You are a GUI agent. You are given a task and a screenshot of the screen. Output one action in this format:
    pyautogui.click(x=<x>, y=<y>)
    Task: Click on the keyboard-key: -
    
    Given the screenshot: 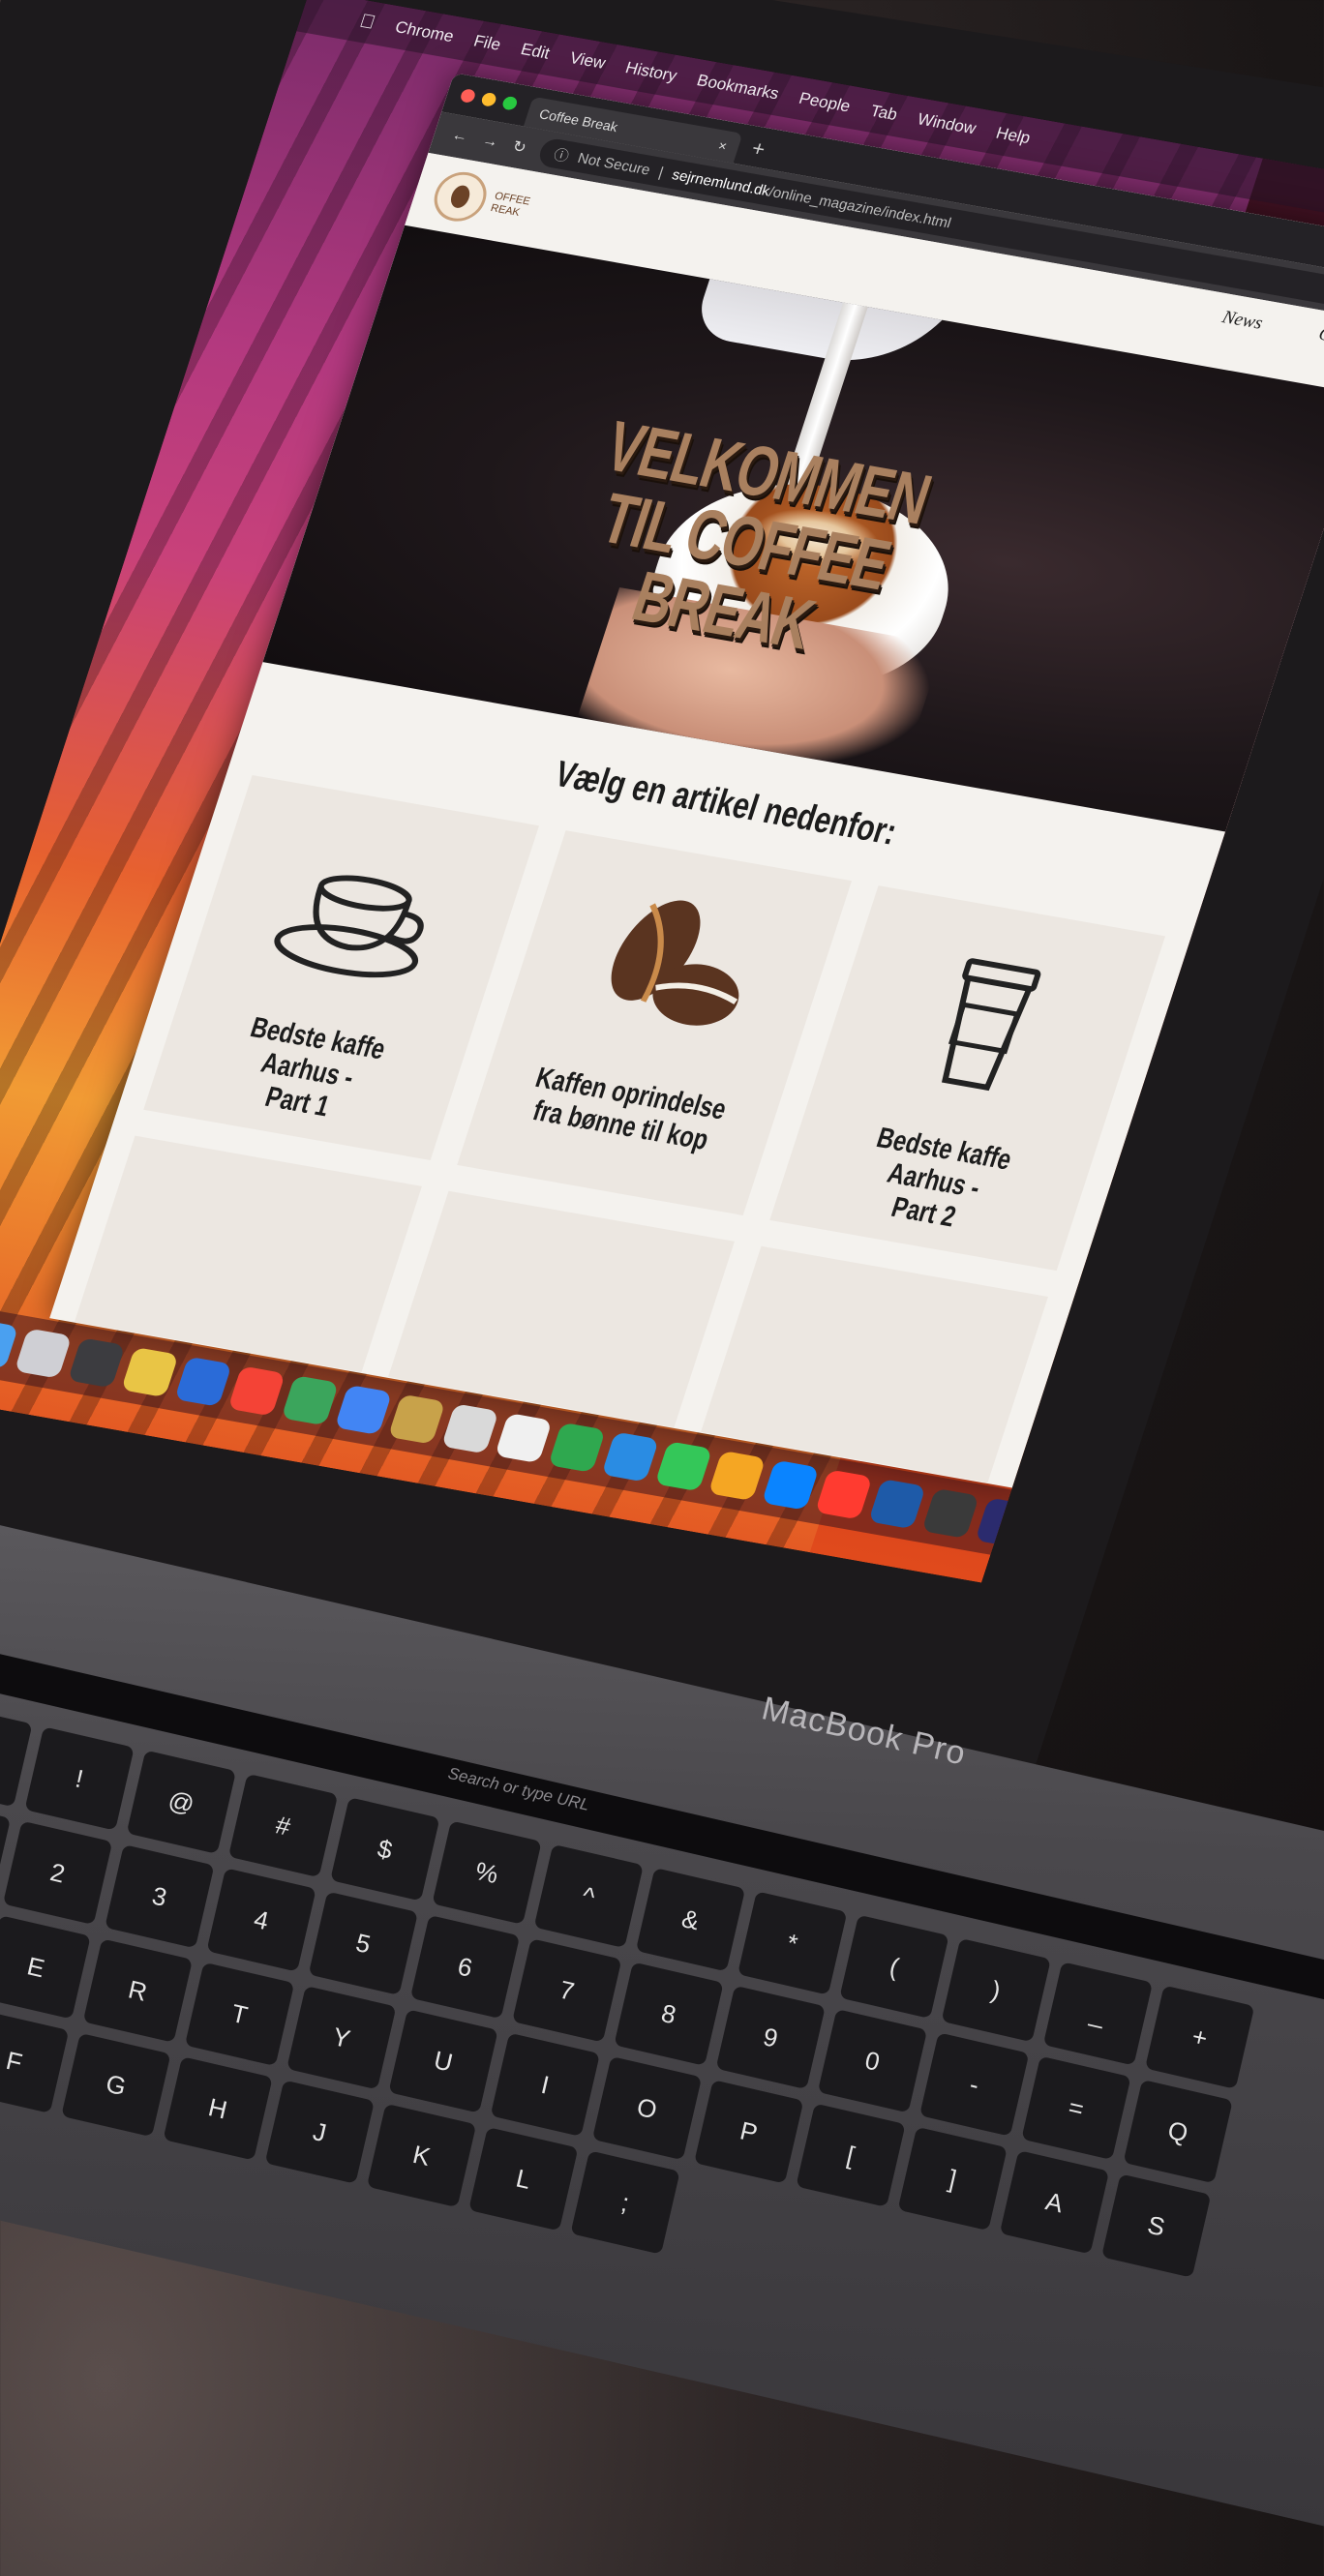 What is the action you would take?
    pyautogui.click(x=974, y=2084)
    